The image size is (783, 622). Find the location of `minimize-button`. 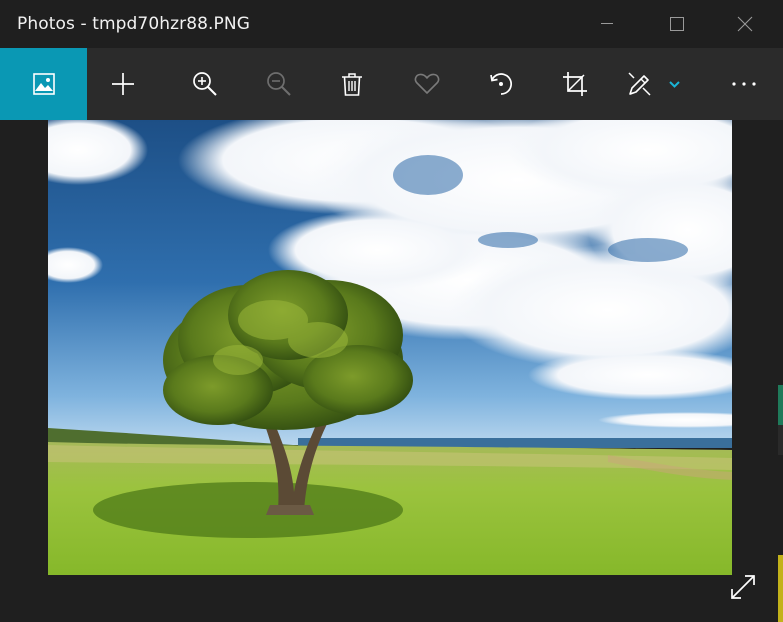

minimize-button is located at coordinates (607, 24).